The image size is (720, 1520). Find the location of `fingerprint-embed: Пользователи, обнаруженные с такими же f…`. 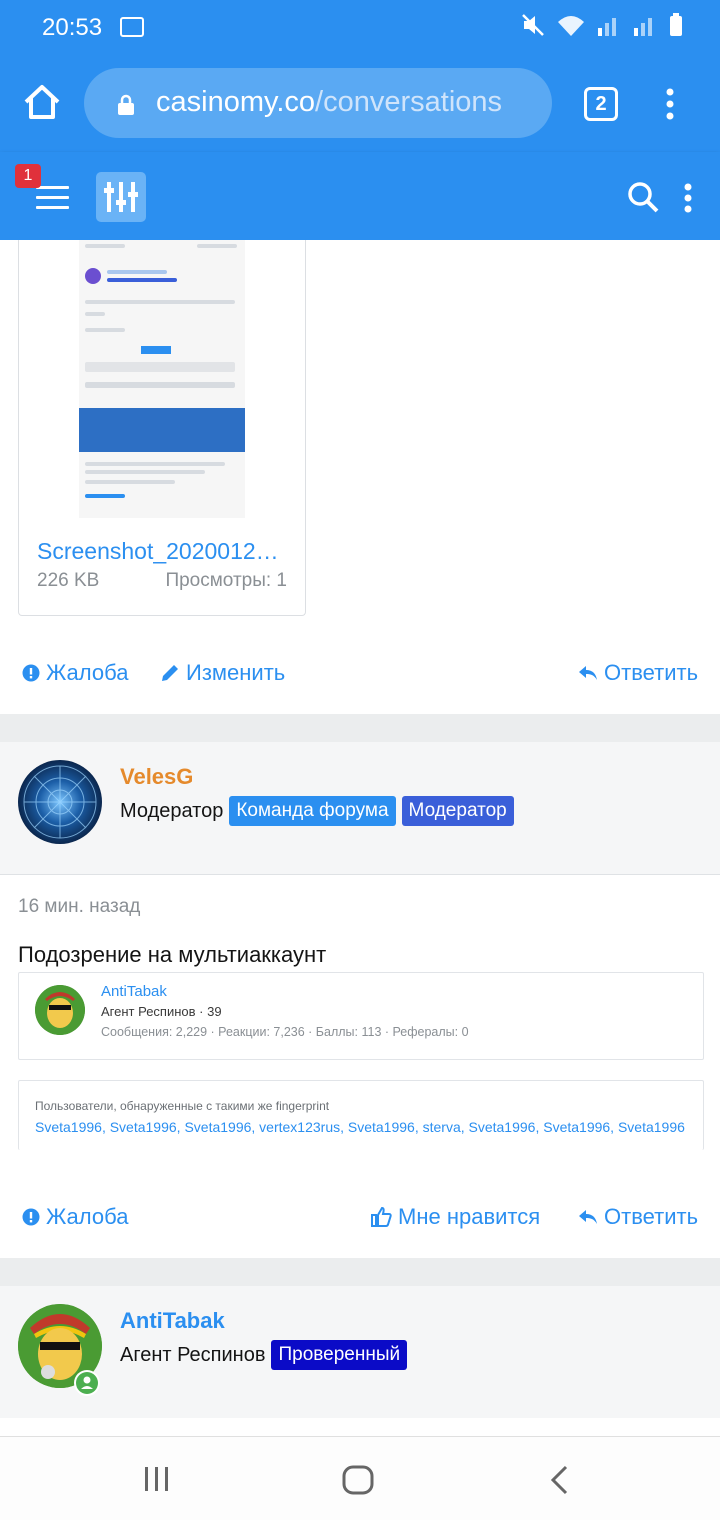

fingerprint-embed: Пользователи, обнаруженные с такими же f… is located at coordinates (361, 1115).